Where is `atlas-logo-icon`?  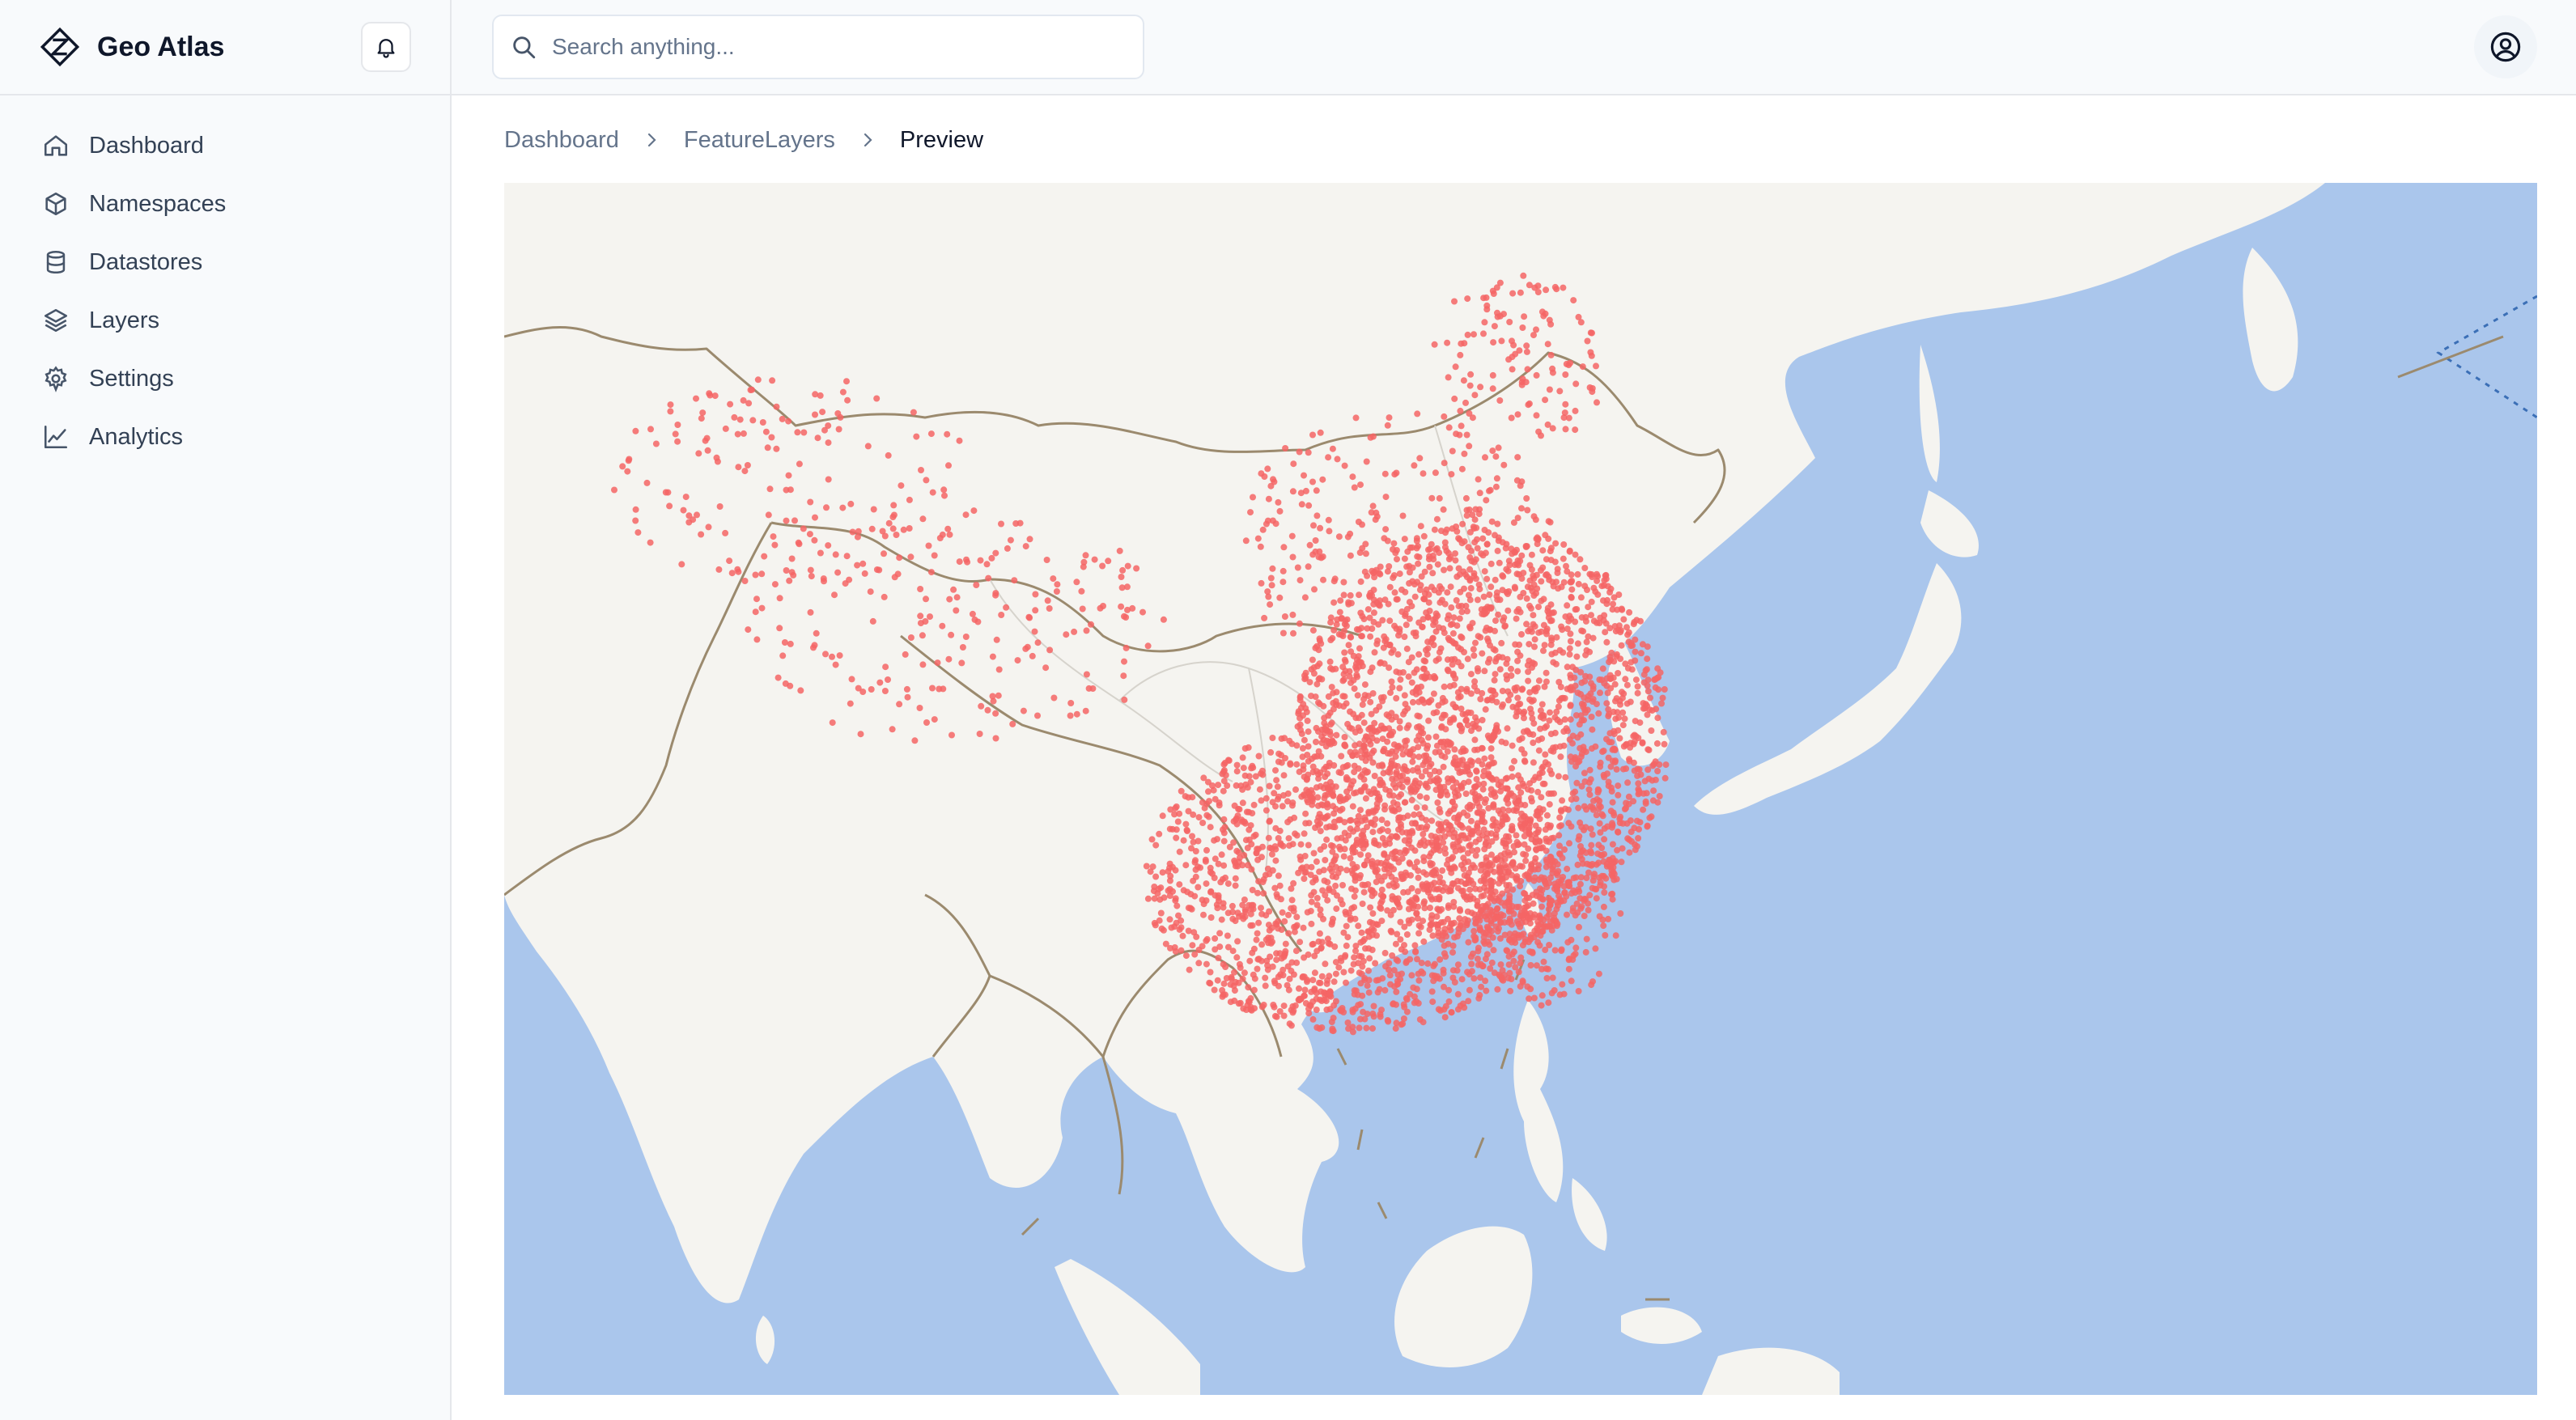 atlas-logo-icon is located at coordinates (60, 47).